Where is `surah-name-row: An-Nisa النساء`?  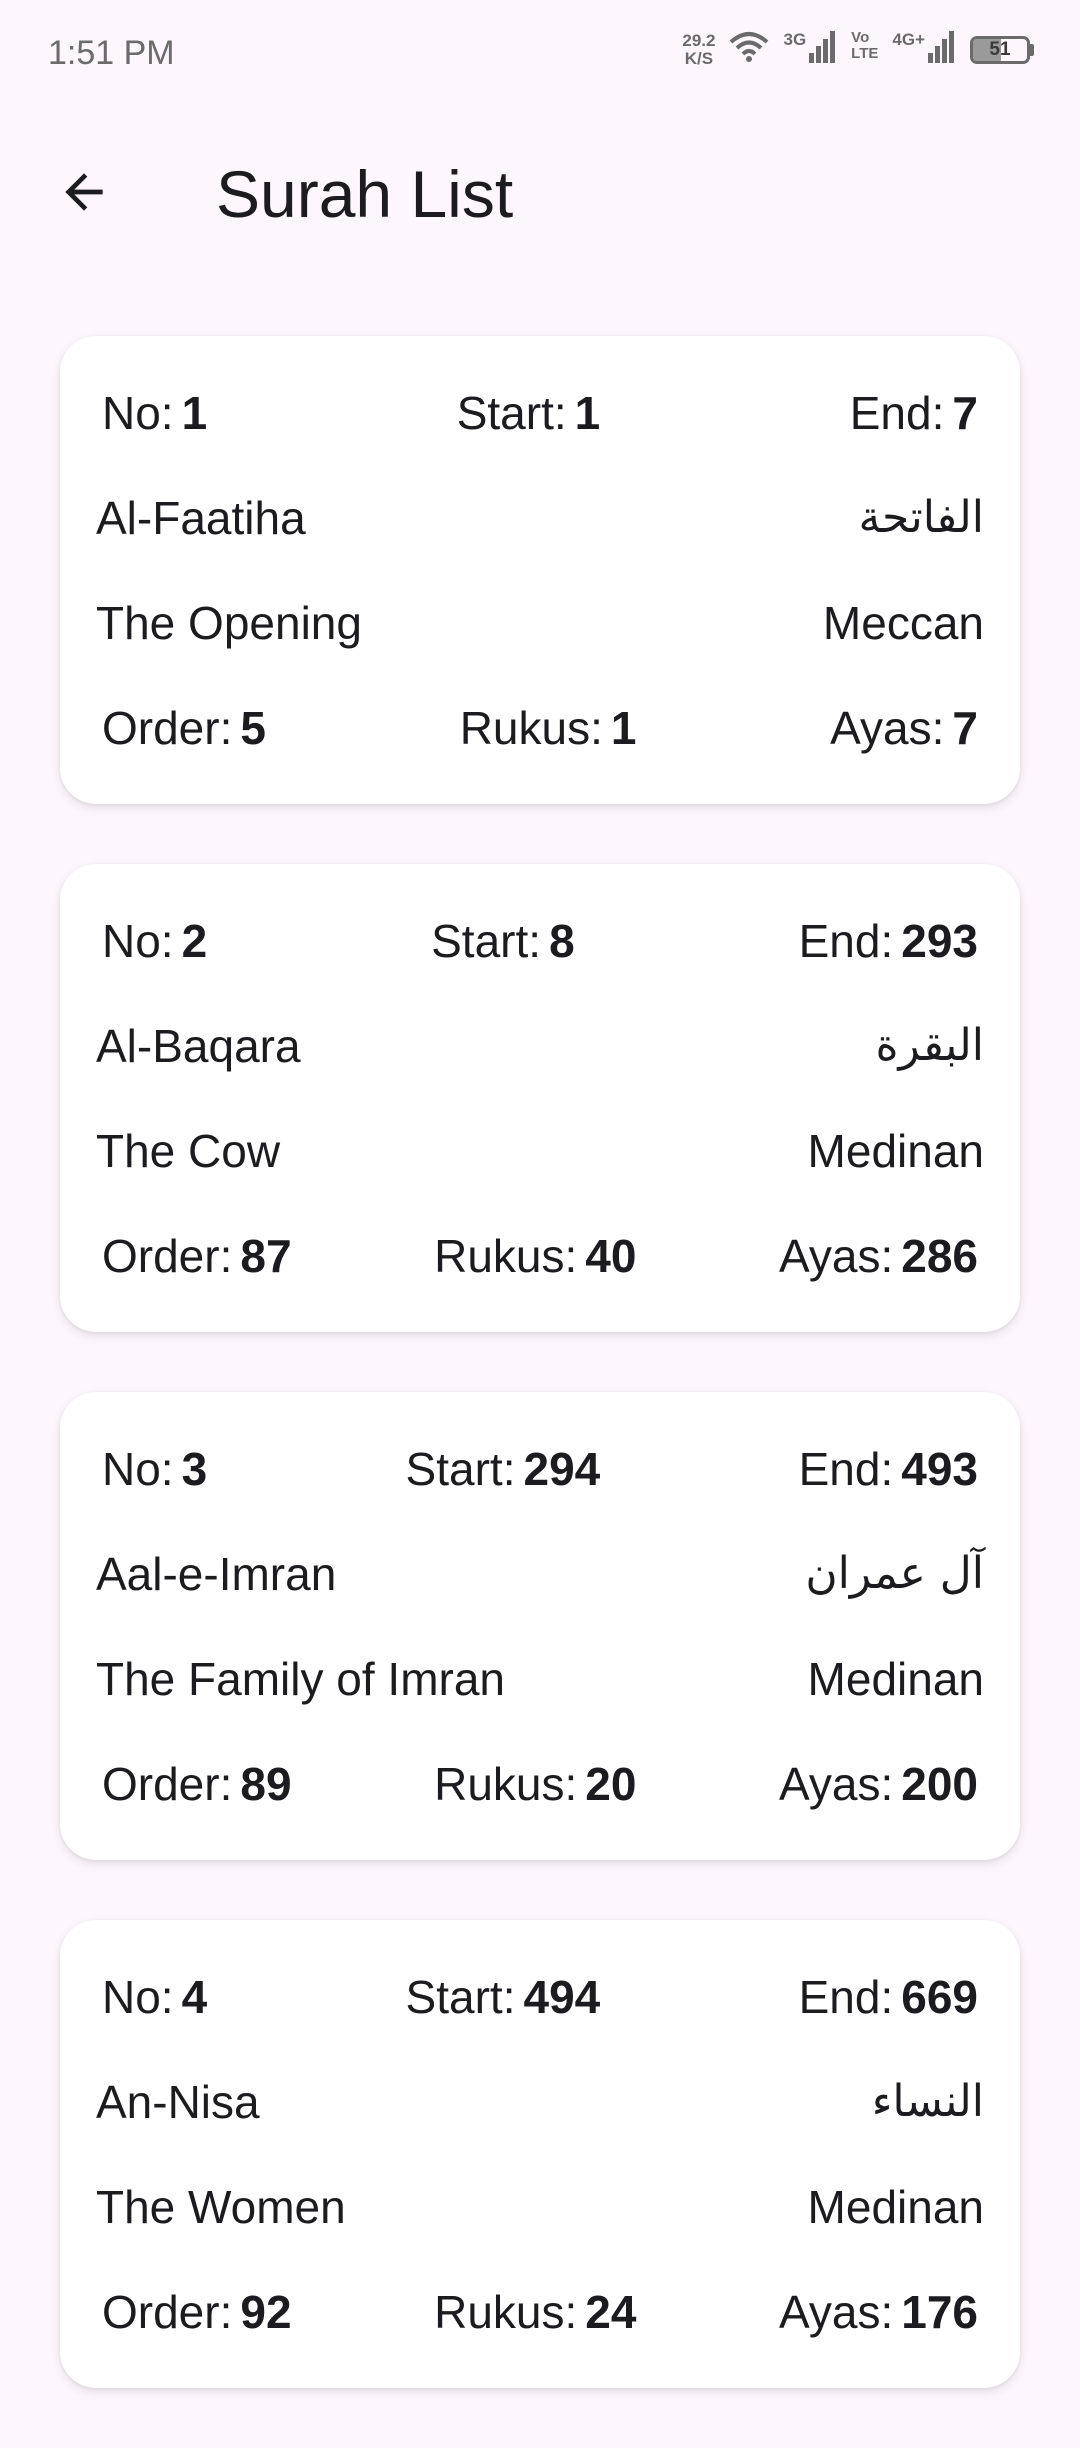
surah-name-row: An-Nisa النساء is located at coordinates (540, 2101).